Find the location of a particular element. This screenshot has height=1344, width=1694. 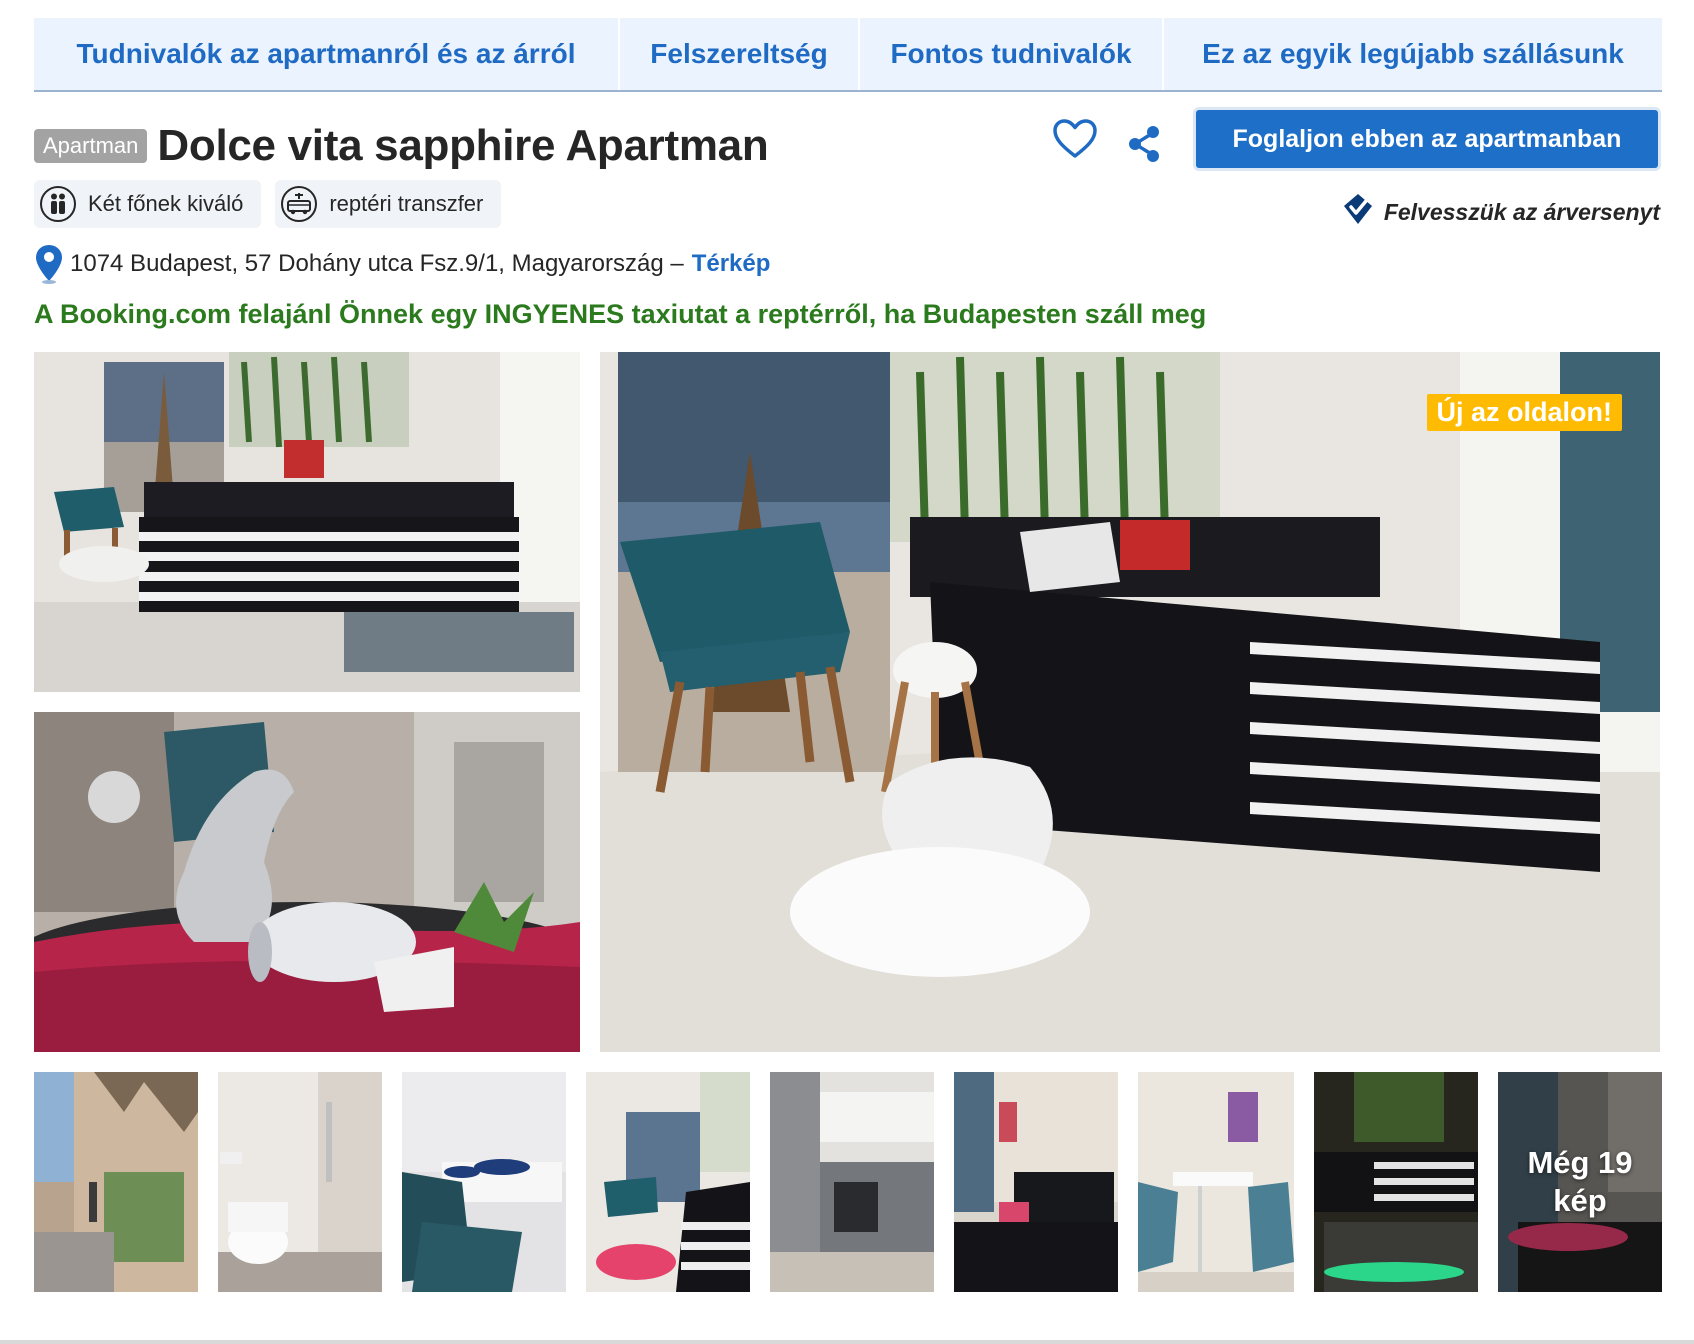

page-divider is located at coordinates (847, 1342).